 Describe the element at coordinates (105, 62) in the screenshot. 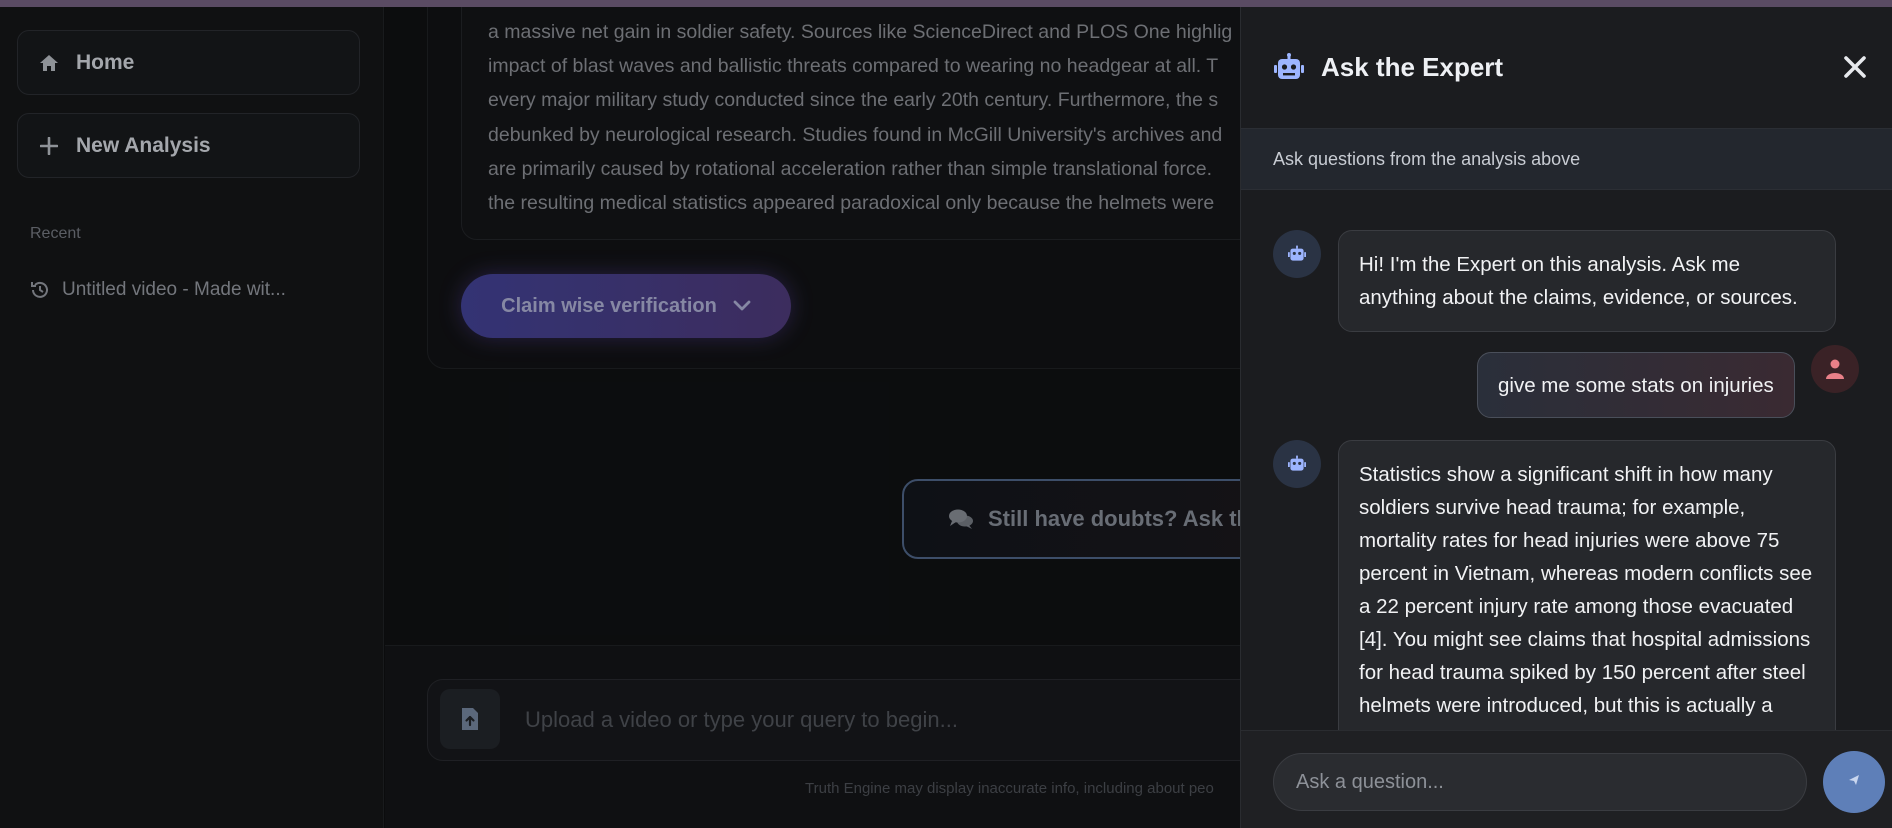

I see `home-label: Home` at that location.